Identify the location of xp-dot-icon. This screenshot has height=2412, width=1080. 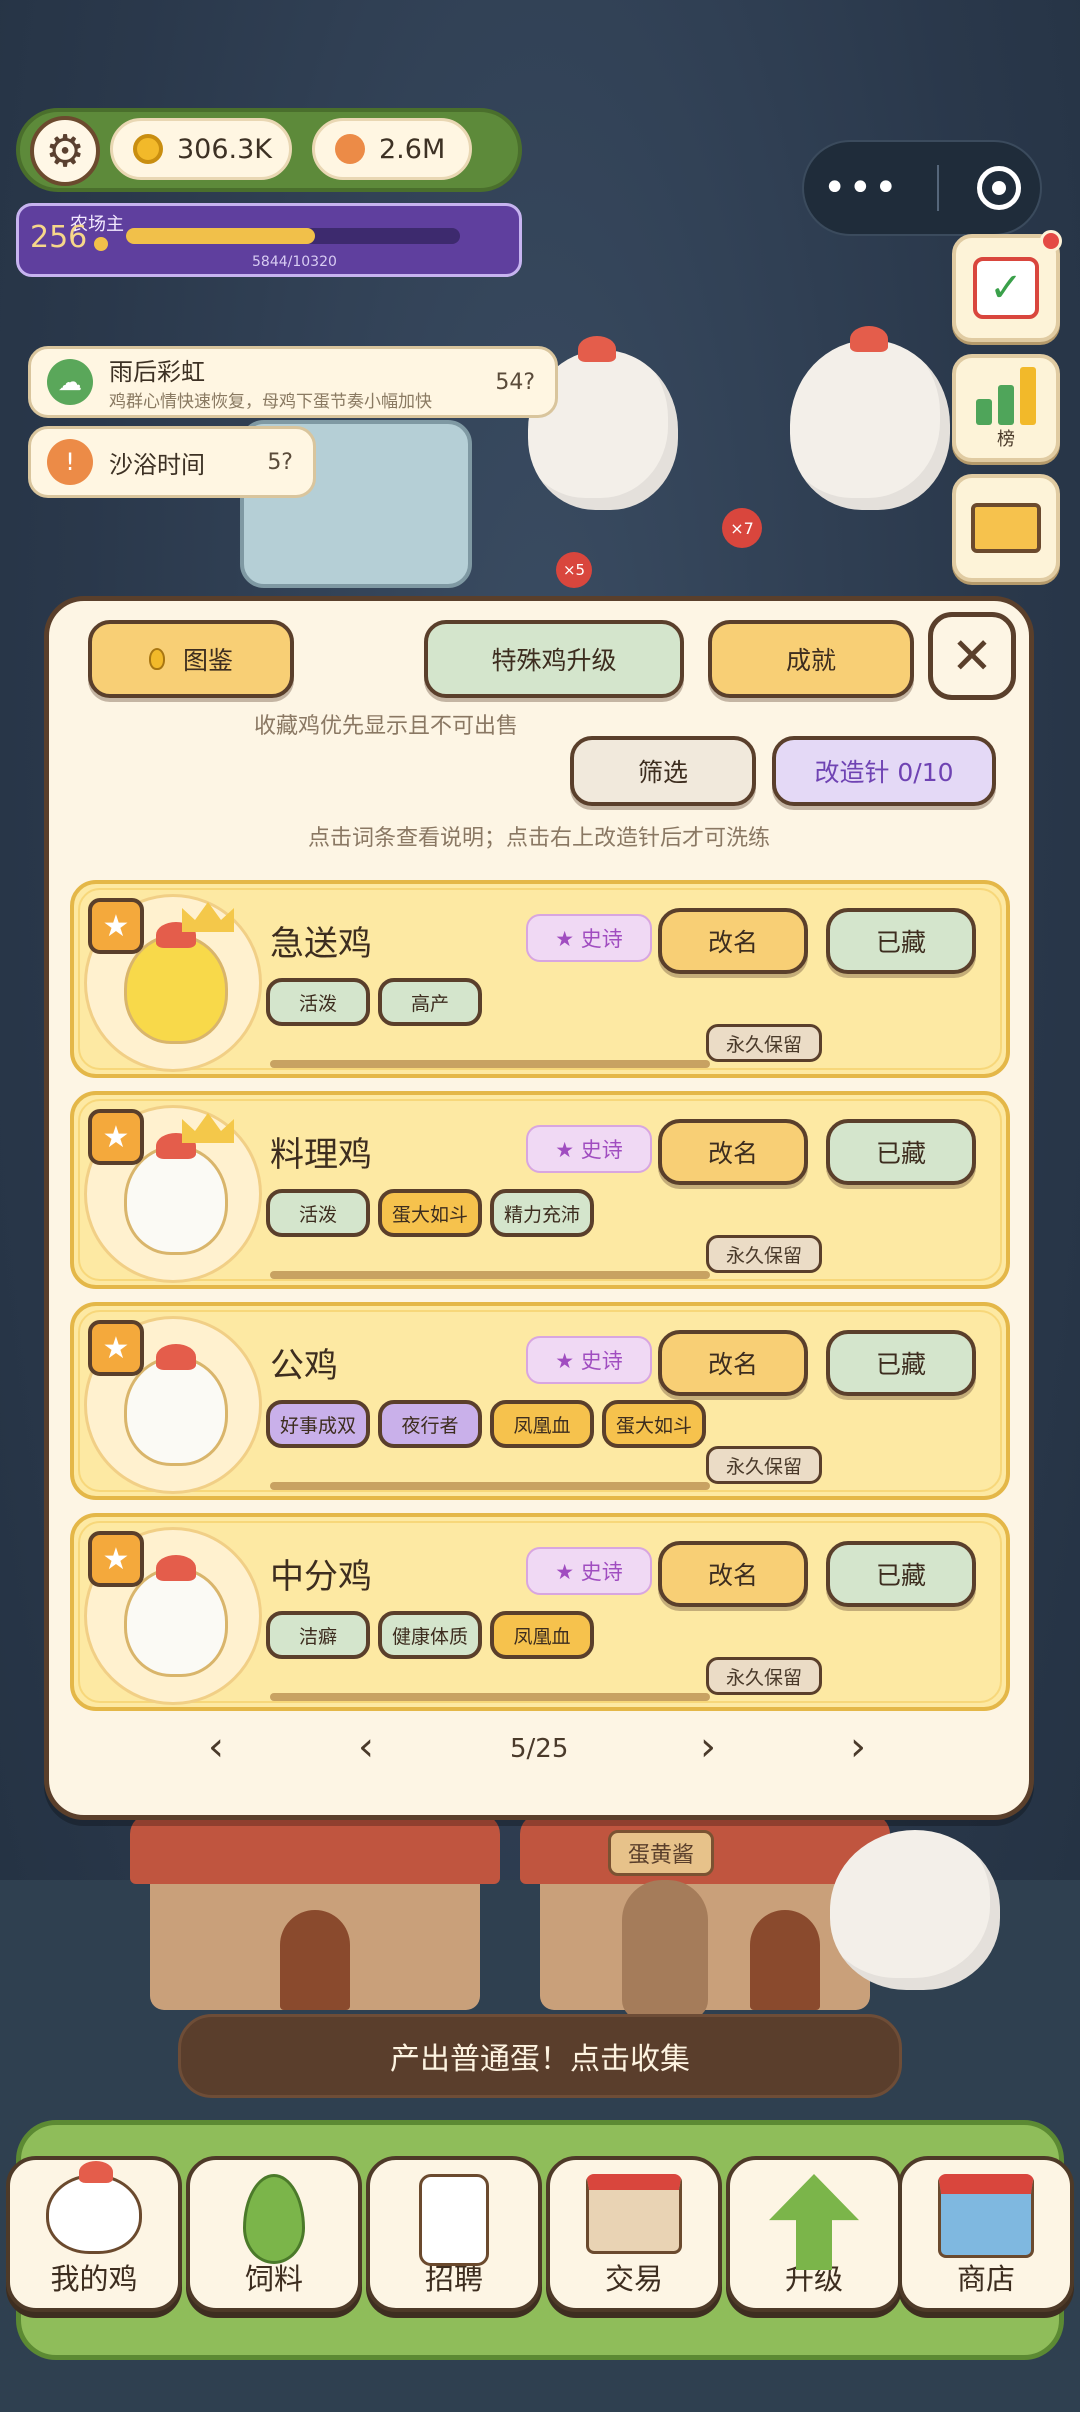
(101, 244).